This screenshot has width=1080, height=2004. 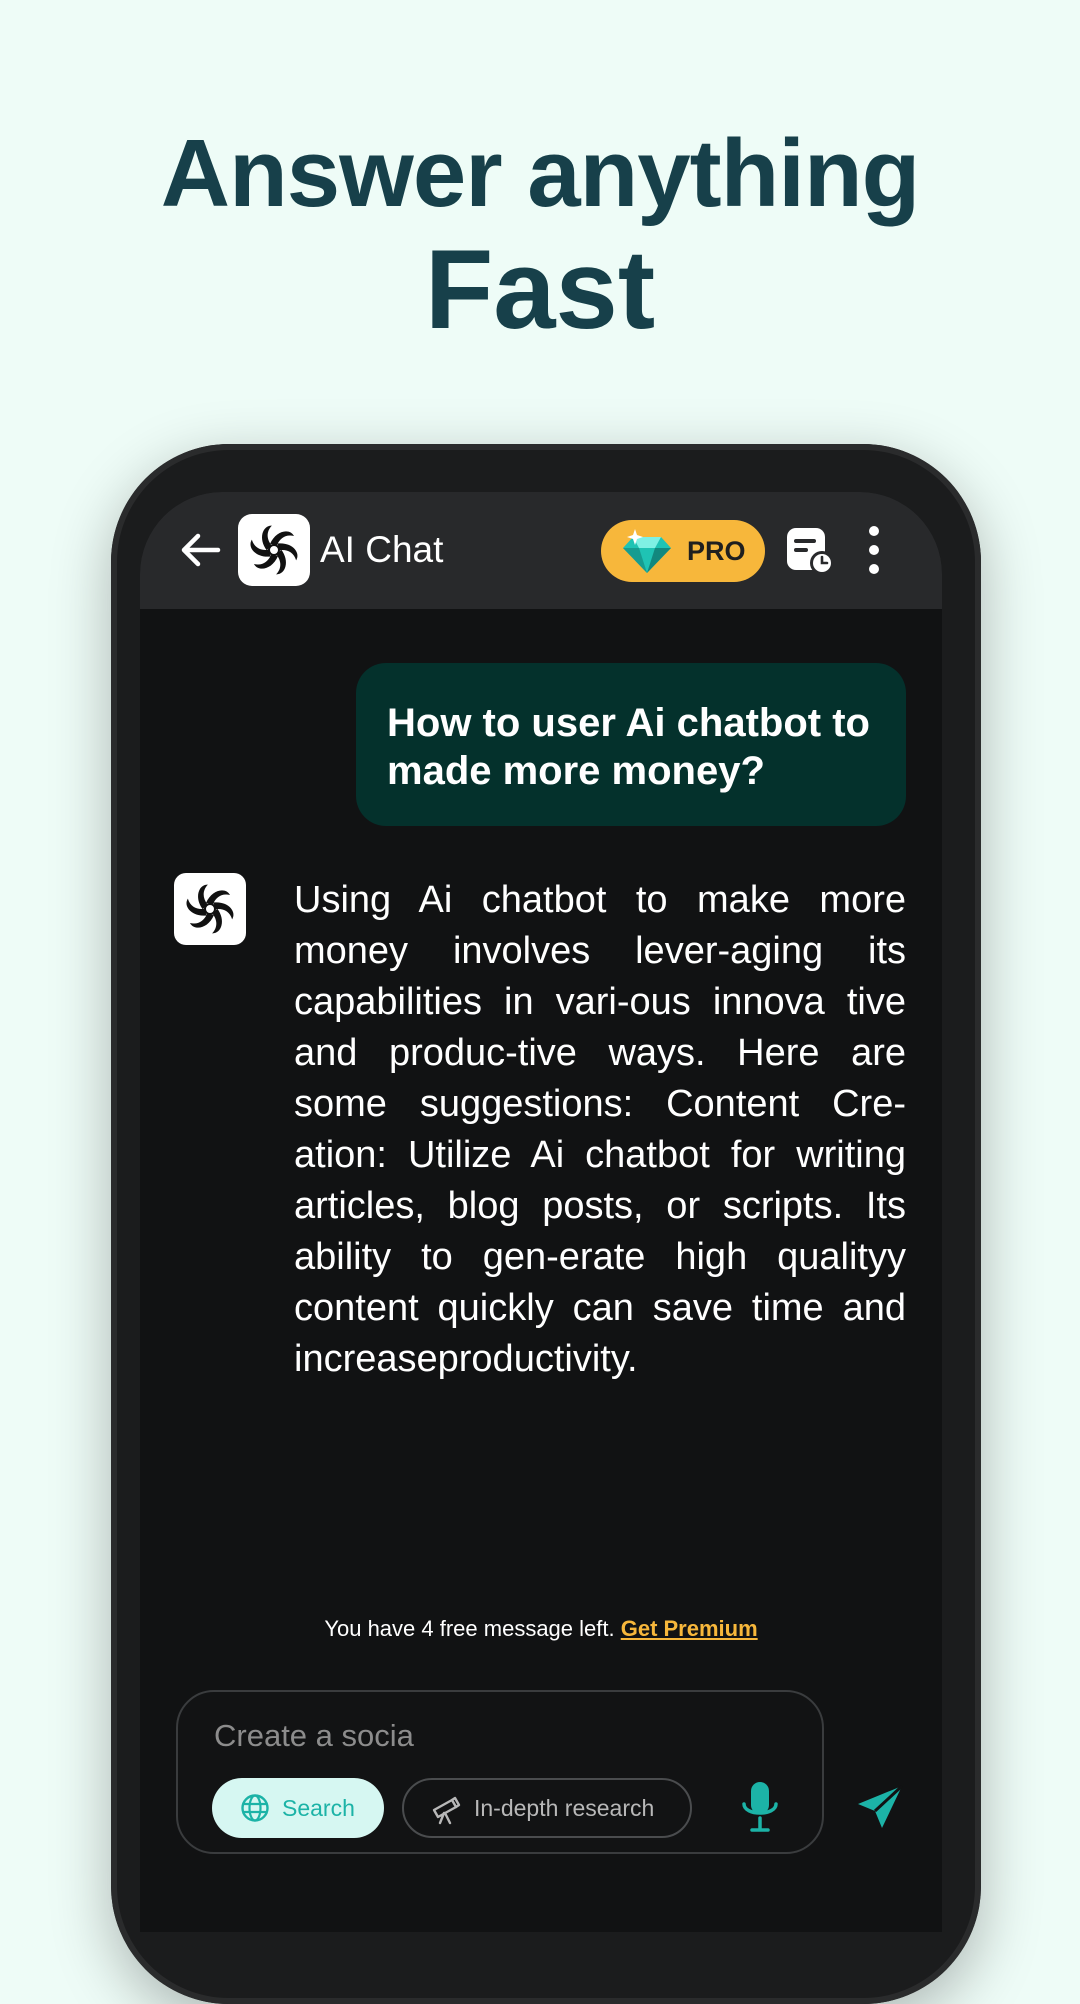 I want to click on send-icon, so click(x=881, y=1806).